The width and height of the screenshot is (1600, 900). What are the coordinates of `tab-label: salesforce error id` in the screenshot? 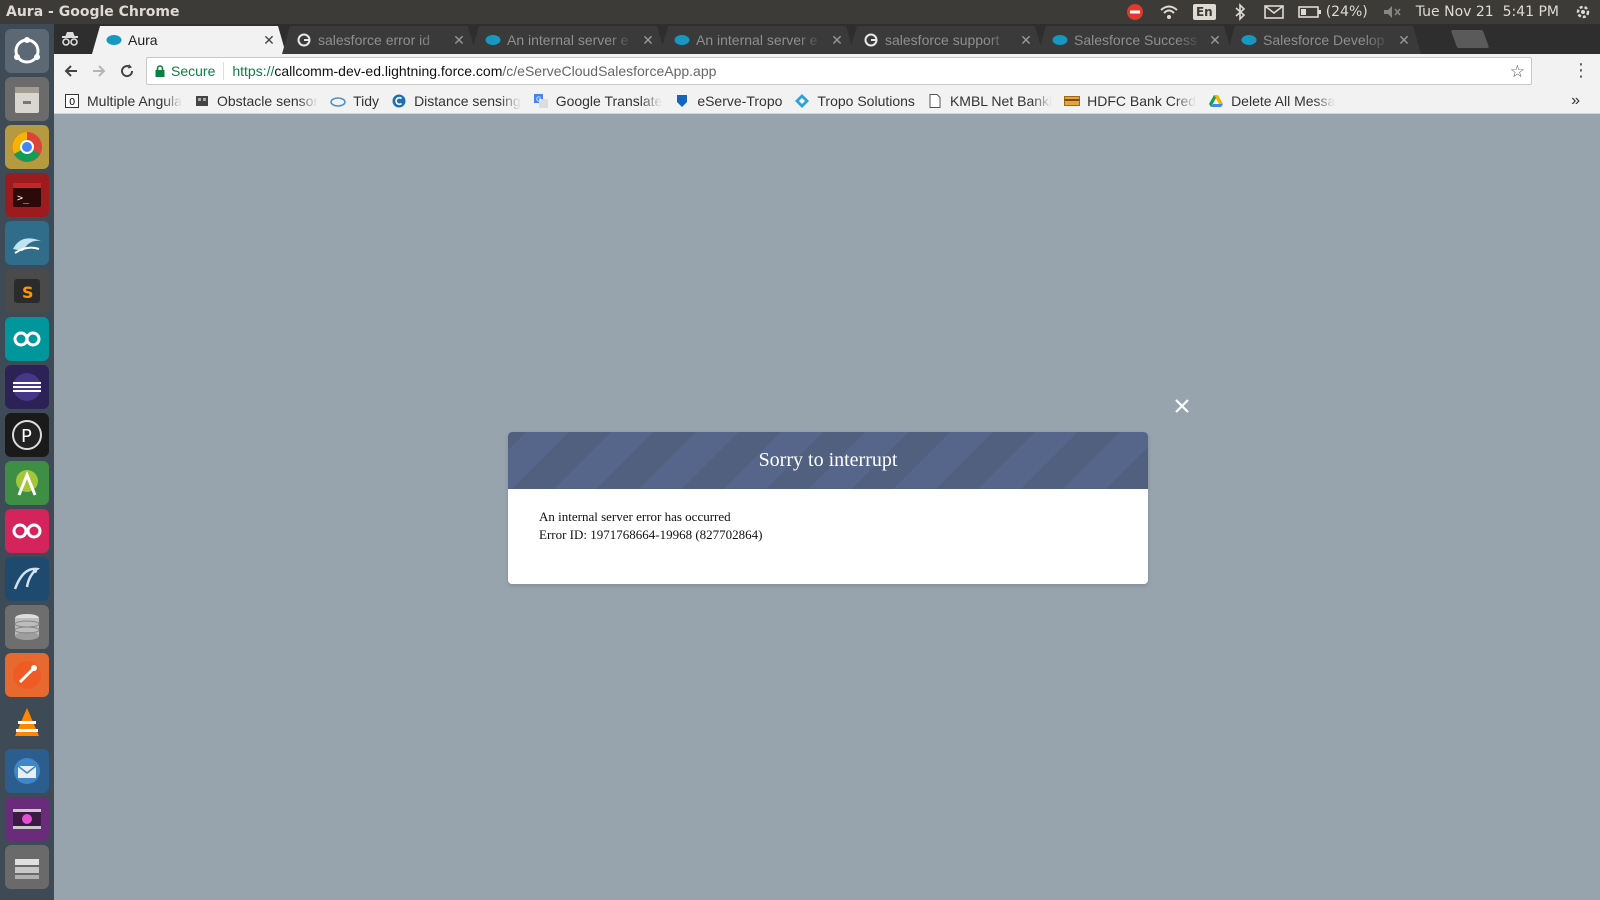 It's located at (374, 40).